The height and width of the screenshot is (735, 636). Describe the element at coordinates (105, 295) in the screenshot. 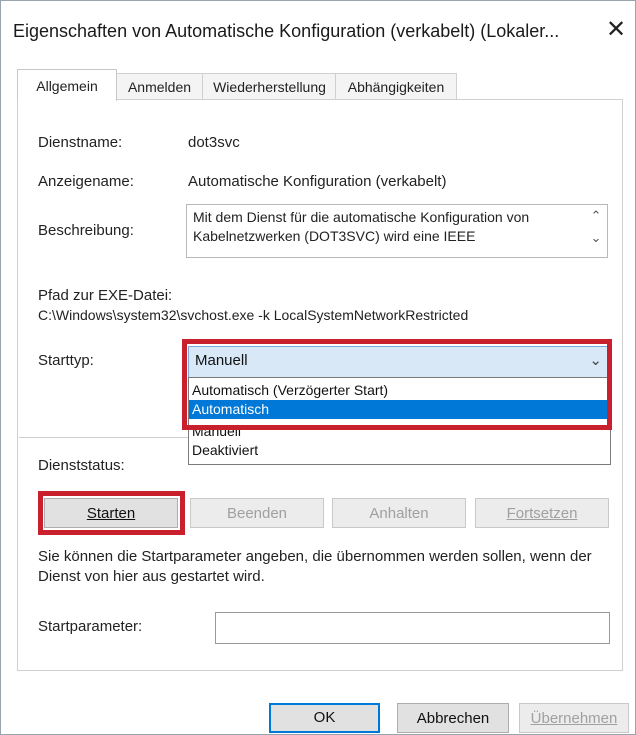

I see `exe-path-label: Pfad zur EXE-Datei:` at that location.